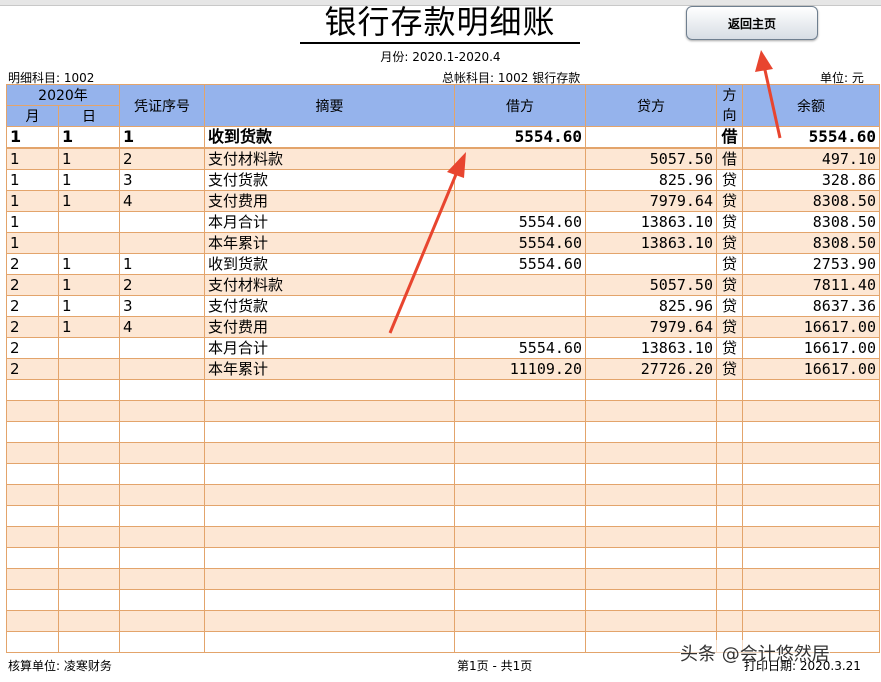 This screenshot has height=682, width=881. I want to click on arrow-to-opening-row, so click(423, 252).